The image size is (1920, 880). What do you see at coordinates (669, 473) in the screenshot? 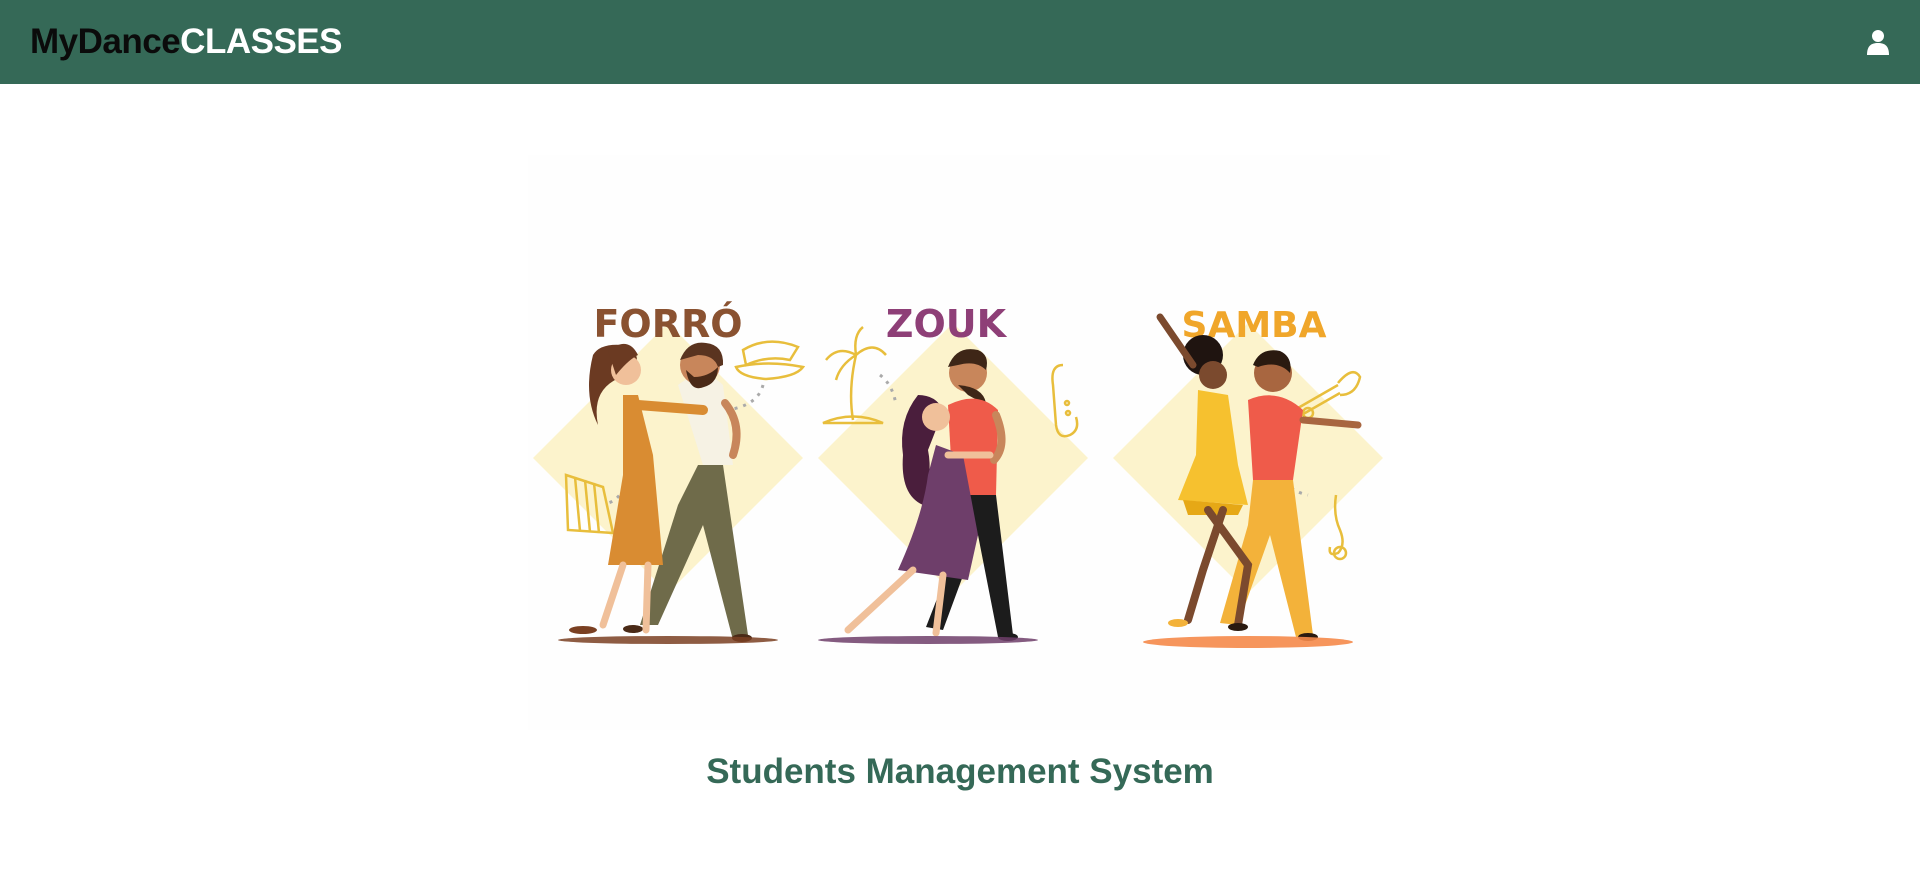
I see `forro-panel: FORRÓ` at bounding box center [669, 473].